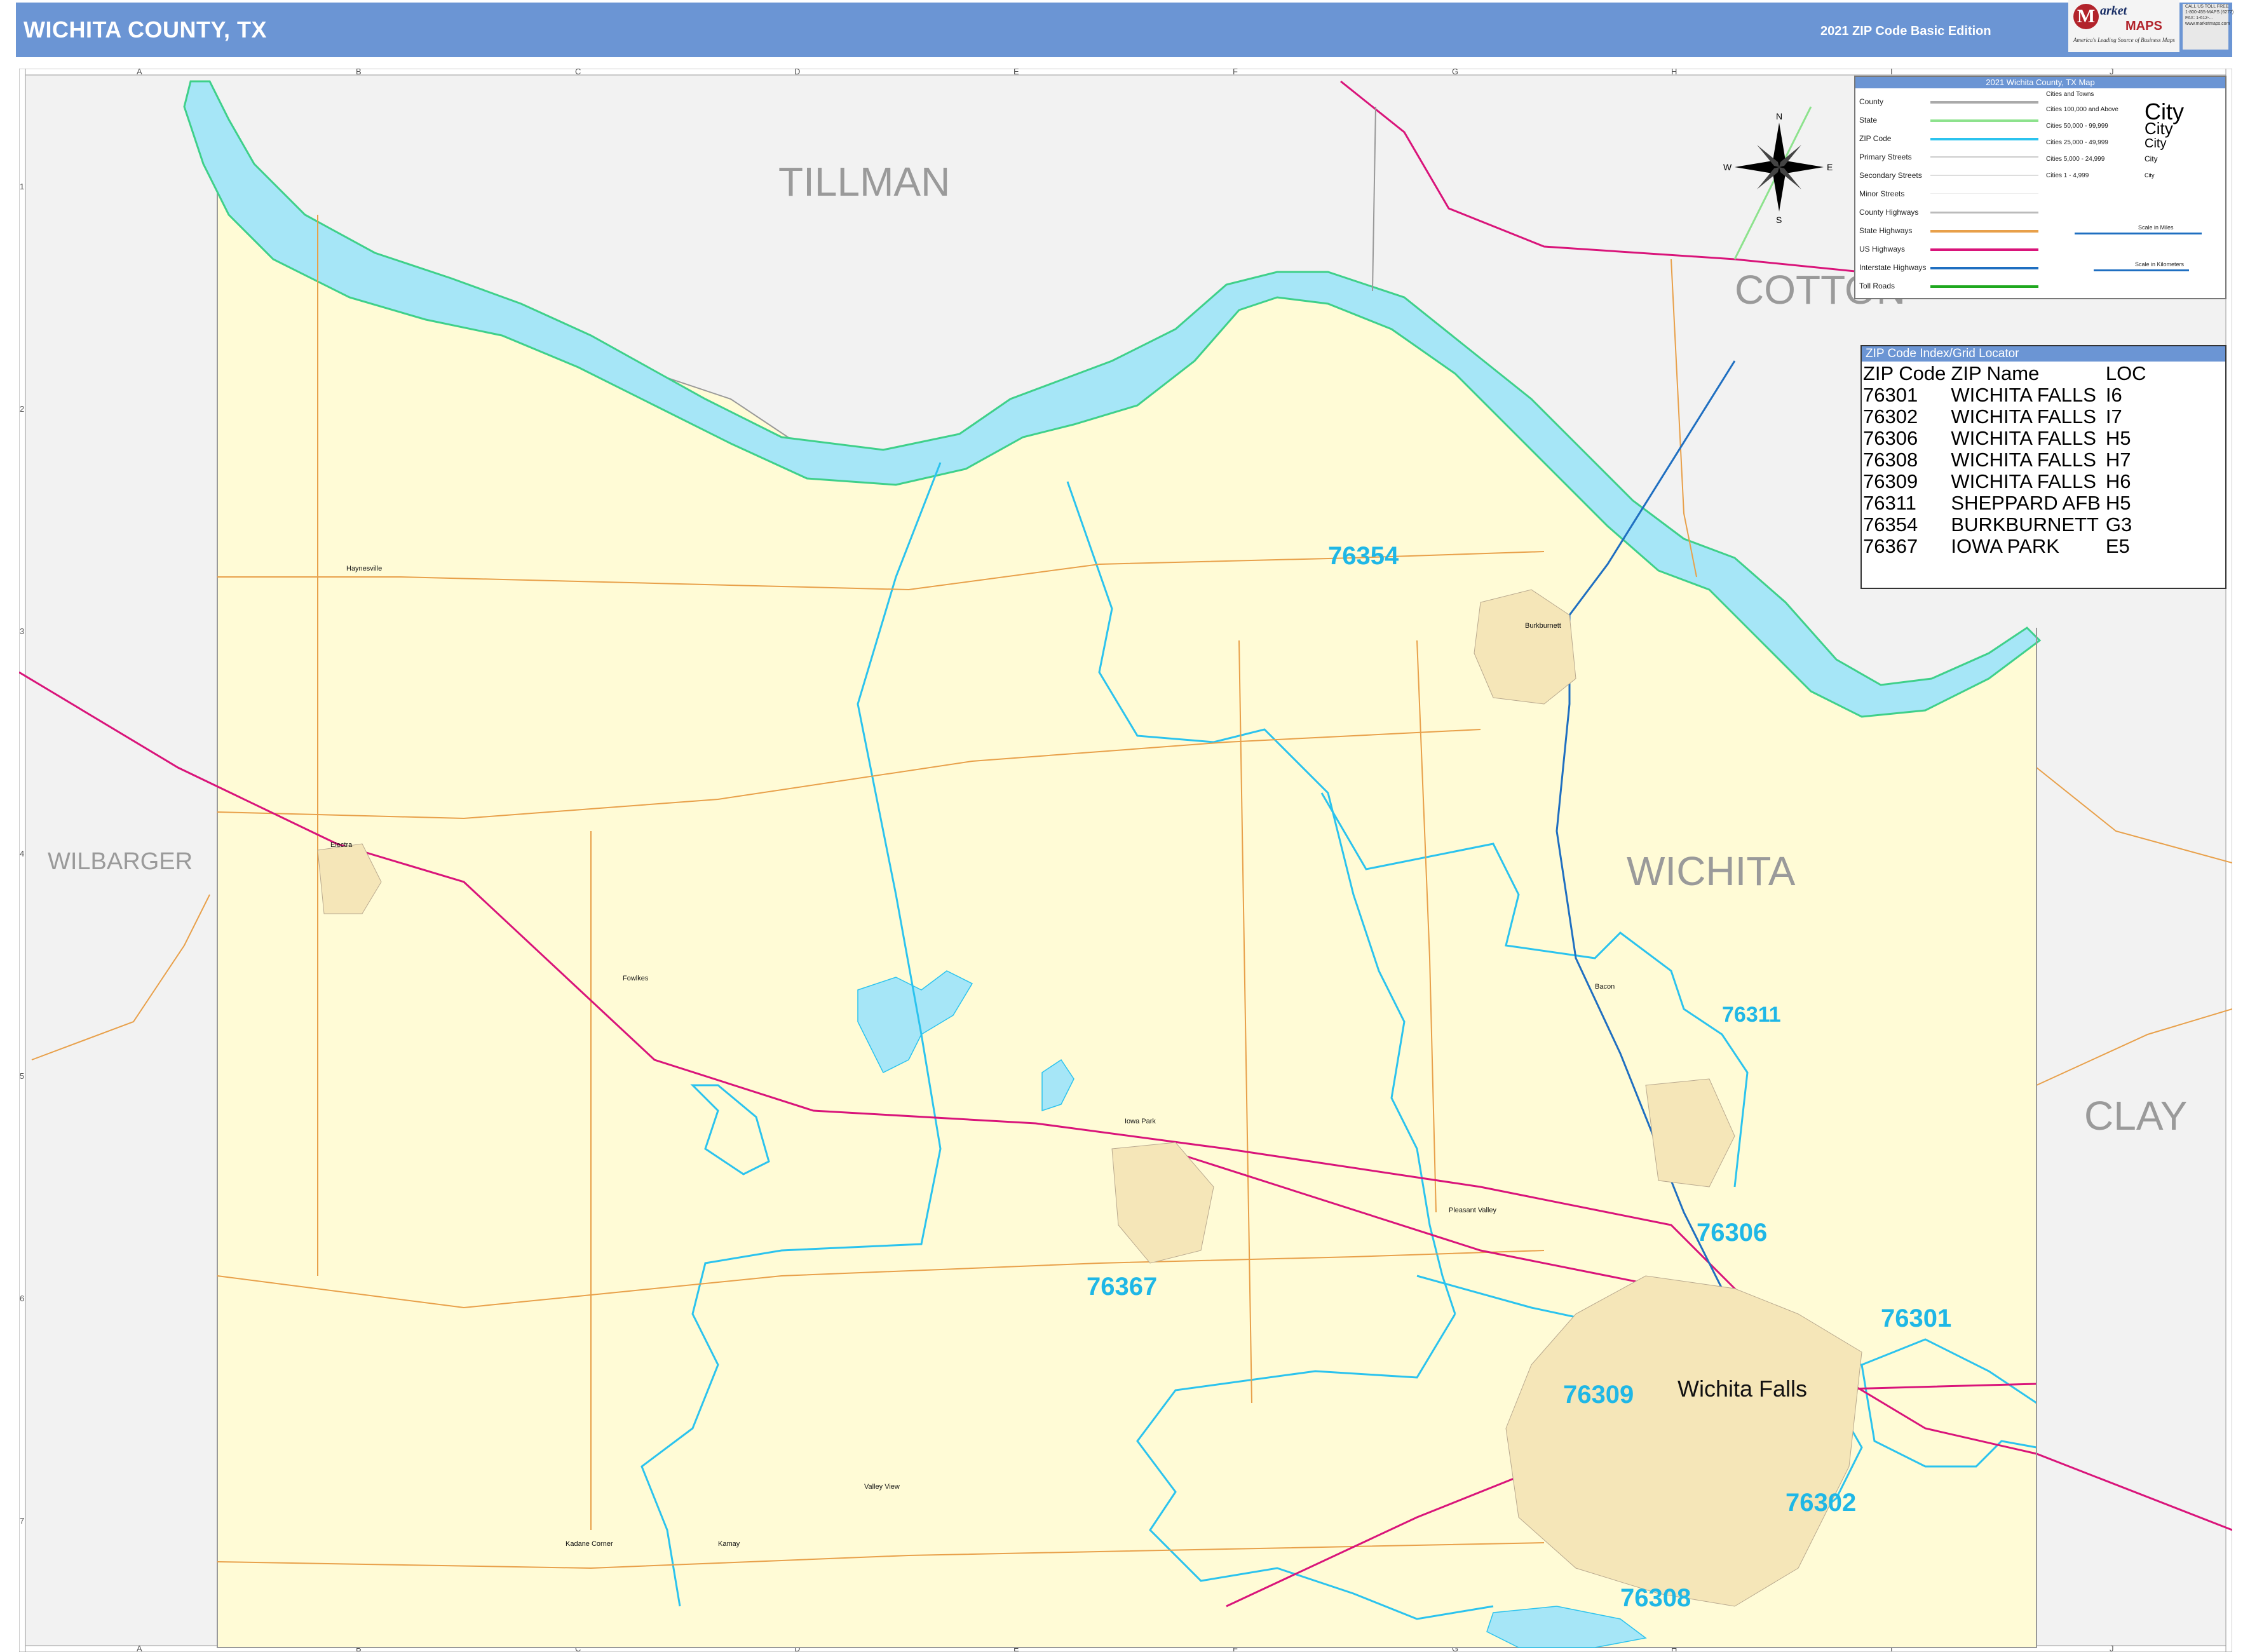  I want to click on zip-index-header-row: ZIP Code ZIP Name LOC, so click(2007, 374).